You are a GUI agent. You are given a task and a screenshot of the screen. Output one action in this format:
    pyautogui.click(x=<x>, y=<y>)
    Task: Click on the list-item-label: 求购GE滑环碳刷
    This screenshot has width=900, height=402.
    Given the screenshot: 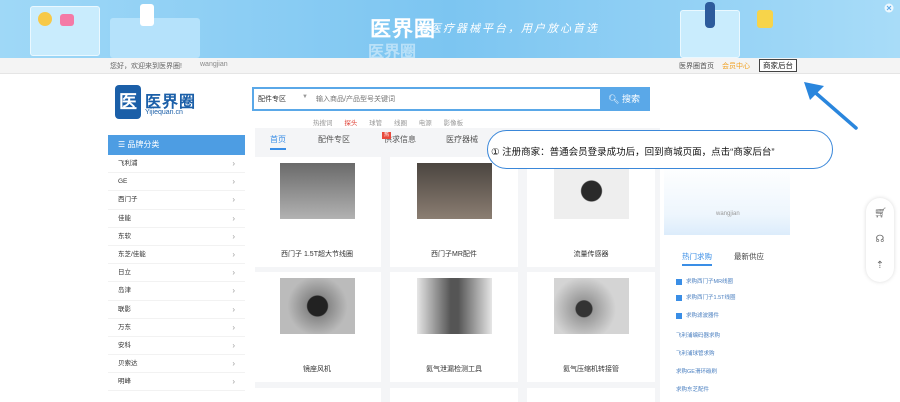 What is the action you would take?
    pyautogui.click(x=696, y=372)
    